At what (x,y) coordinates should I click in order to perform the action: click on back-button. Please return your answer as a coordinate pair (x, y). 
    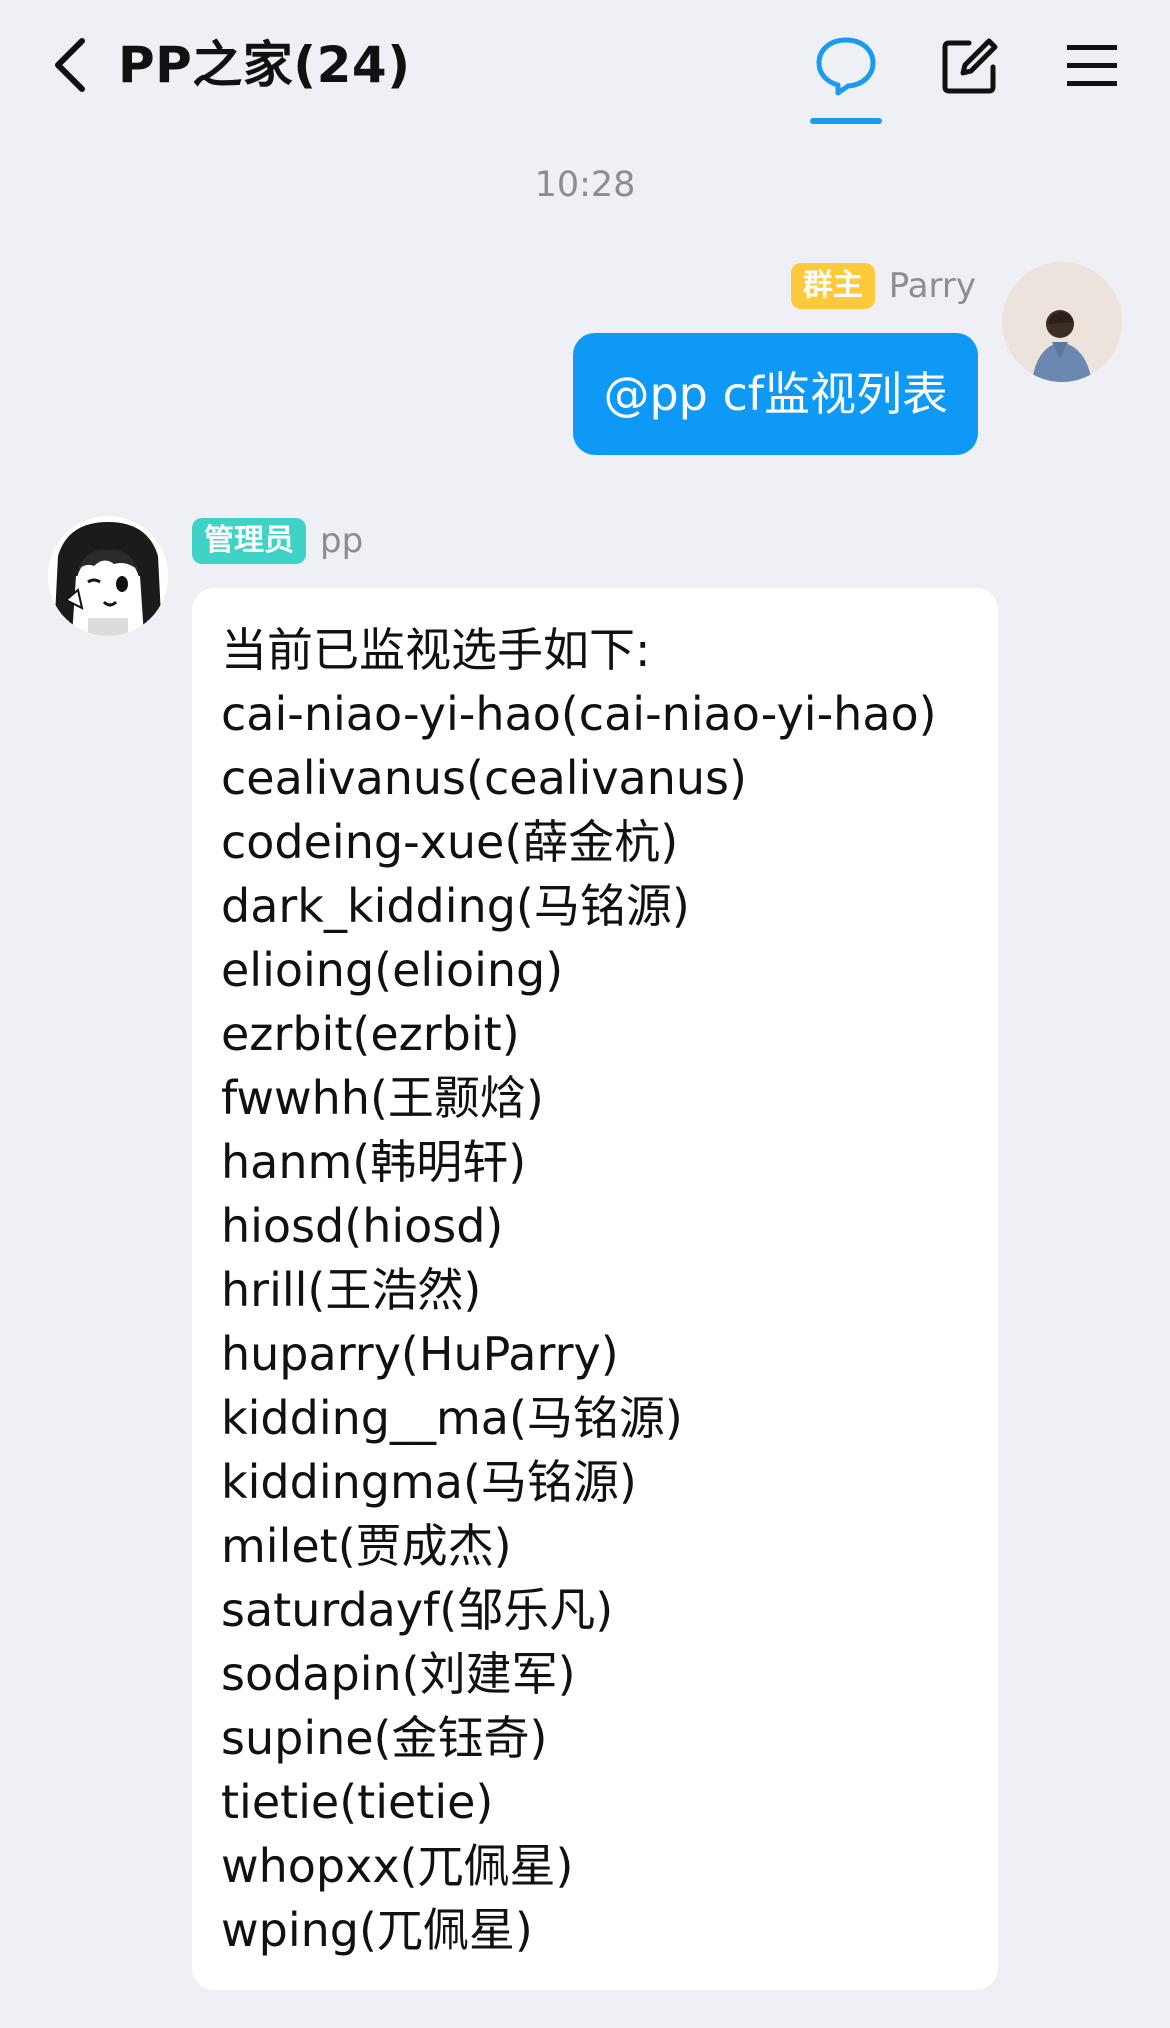
    Looking at the image, I should click on (70, 65).